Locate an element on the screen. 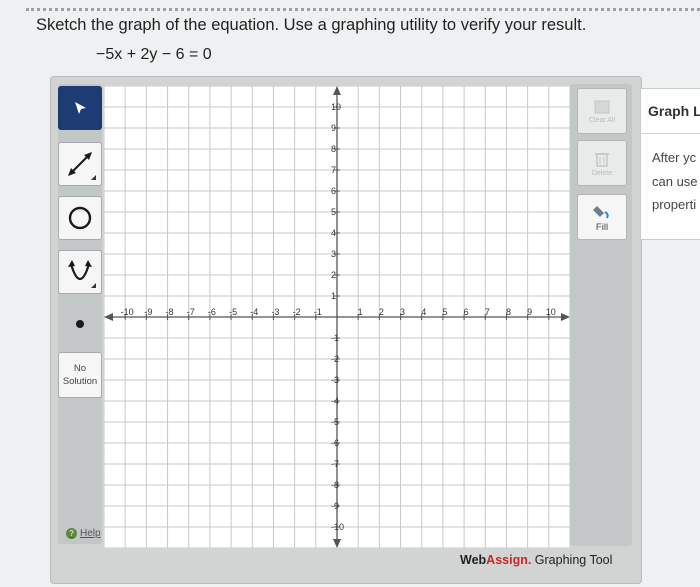 This screenshot has height=587, width=700. paint-bucket-icon is located at coordinates (601, 211).